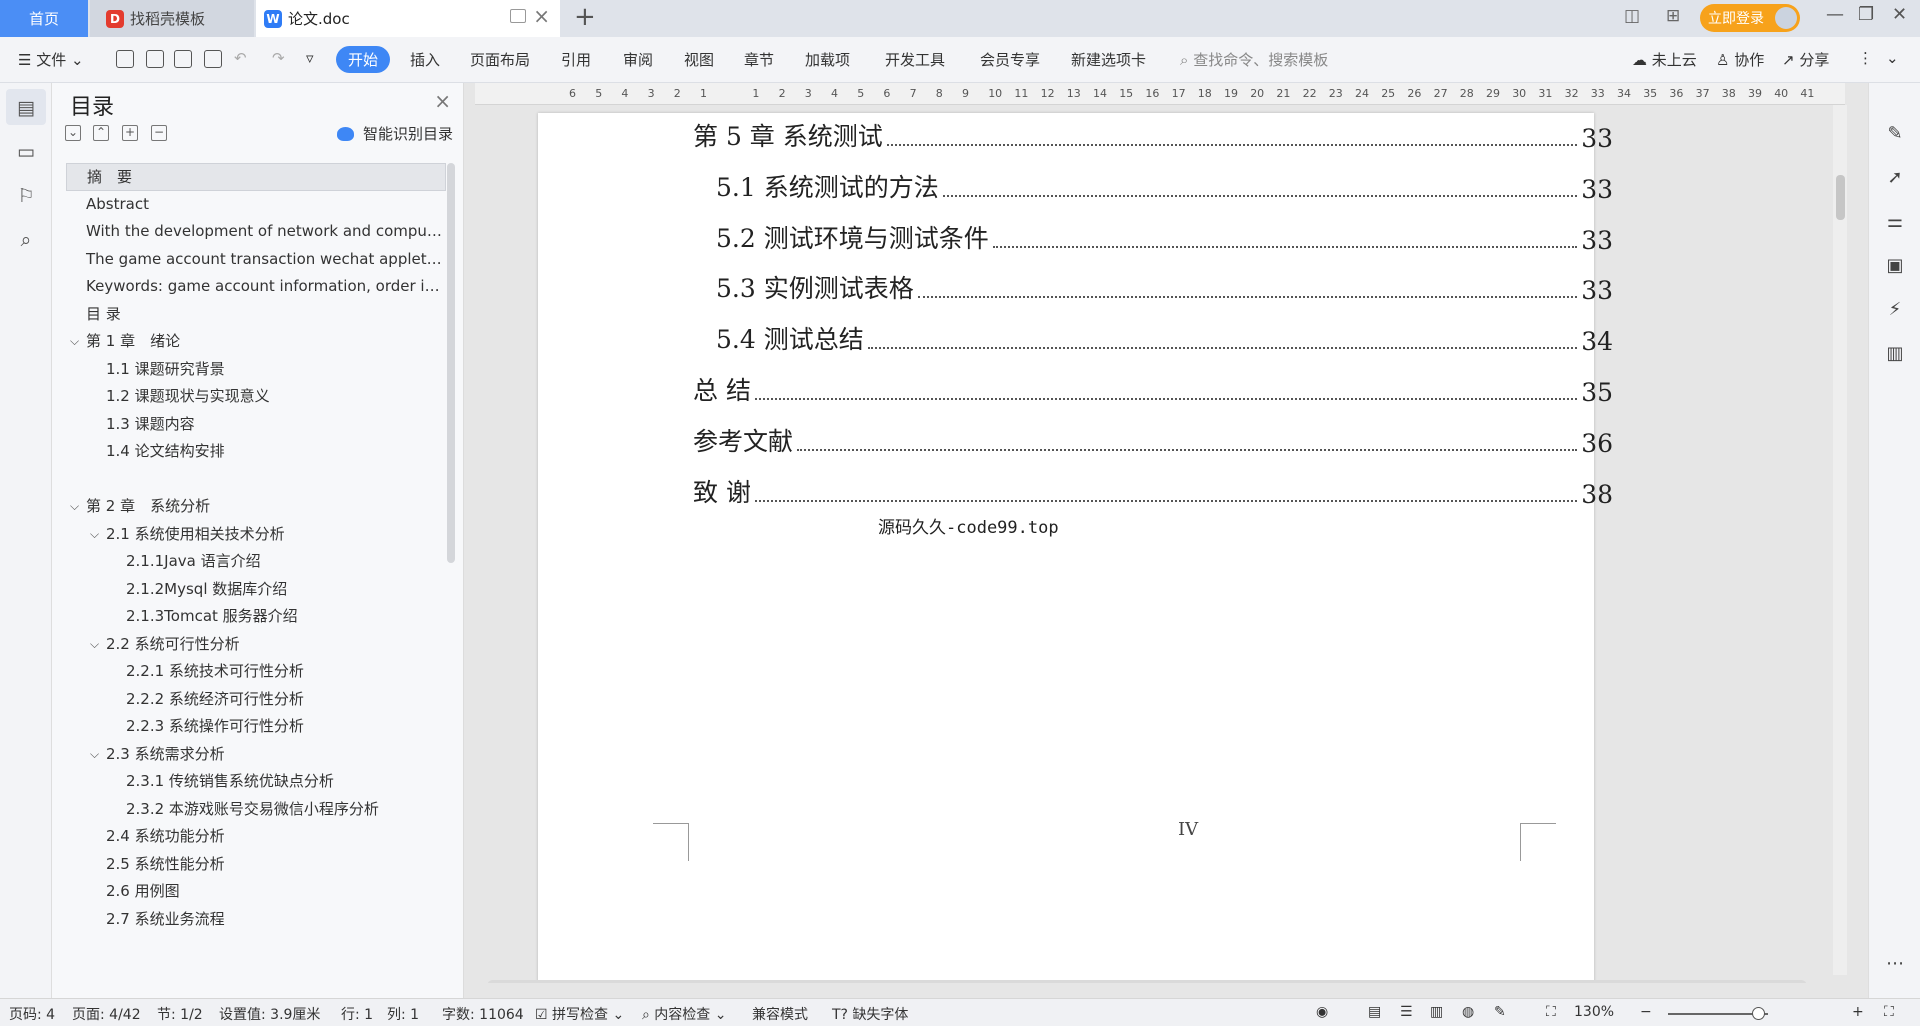 The width and height of the screenshot is (1920, 1026). I want to click on toc-panel-item: 1.3 课题内容, so click(256, 425).